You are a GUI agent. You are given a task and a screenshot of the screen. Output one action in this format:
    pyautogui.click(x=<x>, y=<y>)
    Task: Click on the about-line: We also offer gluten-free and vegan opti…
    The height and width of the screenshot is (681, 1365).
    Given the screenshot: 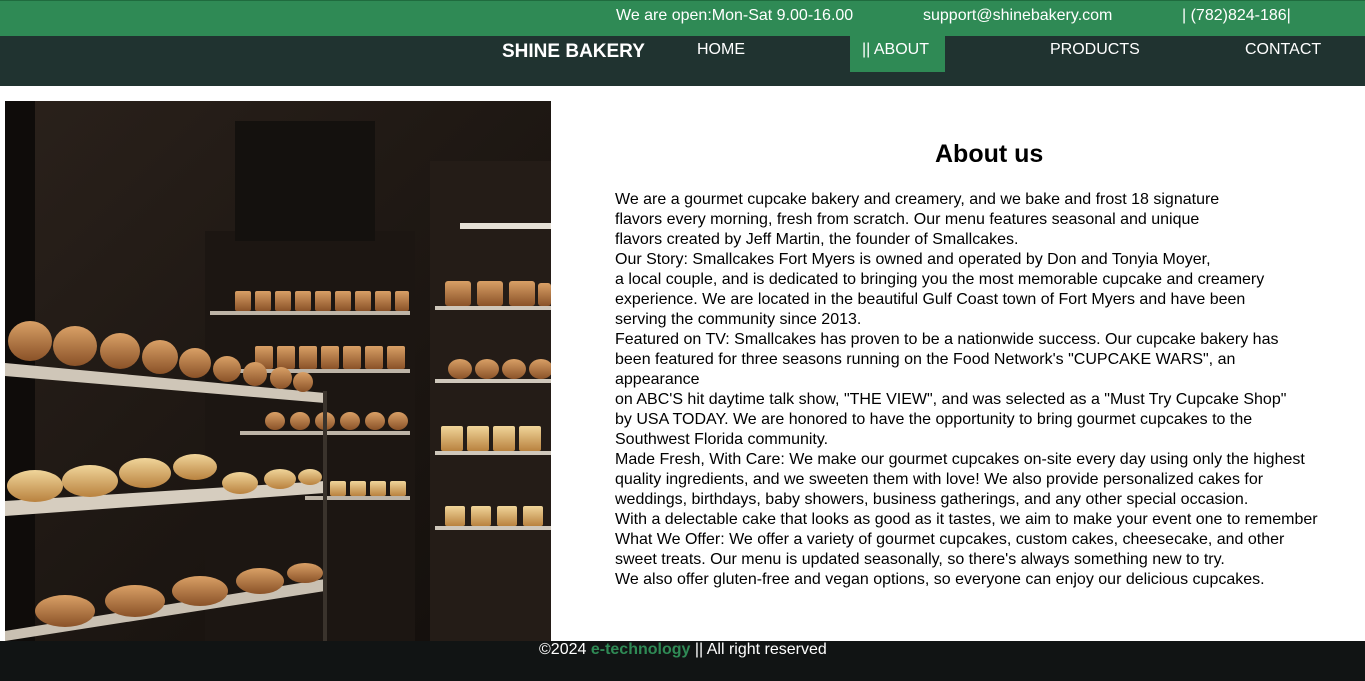 What is the action you would take?
    pyautogui.click(x=940, y=579)
    